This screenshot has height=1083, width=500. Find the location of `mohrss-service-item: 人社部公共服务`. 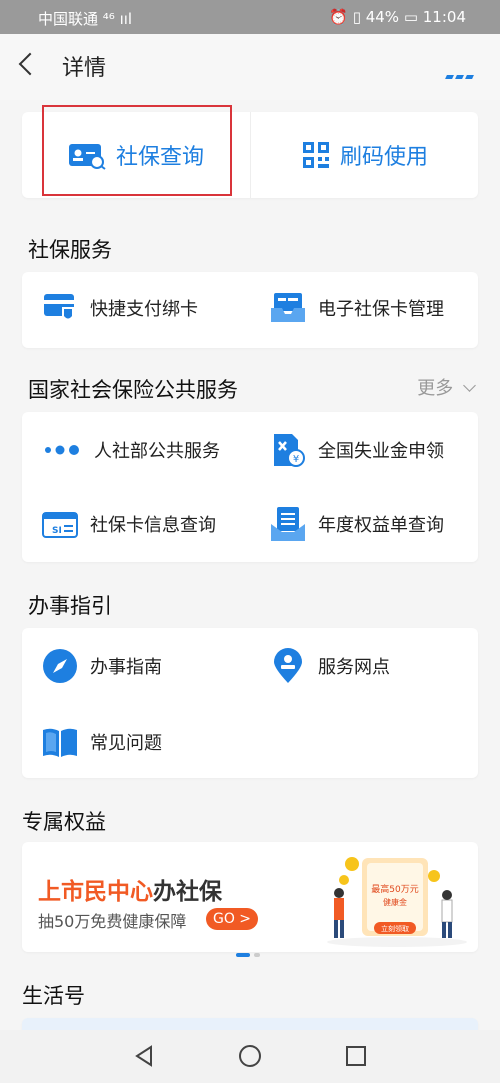

mohrss-service-item: 人社部公共服务 is located at coordinates (131, 450).